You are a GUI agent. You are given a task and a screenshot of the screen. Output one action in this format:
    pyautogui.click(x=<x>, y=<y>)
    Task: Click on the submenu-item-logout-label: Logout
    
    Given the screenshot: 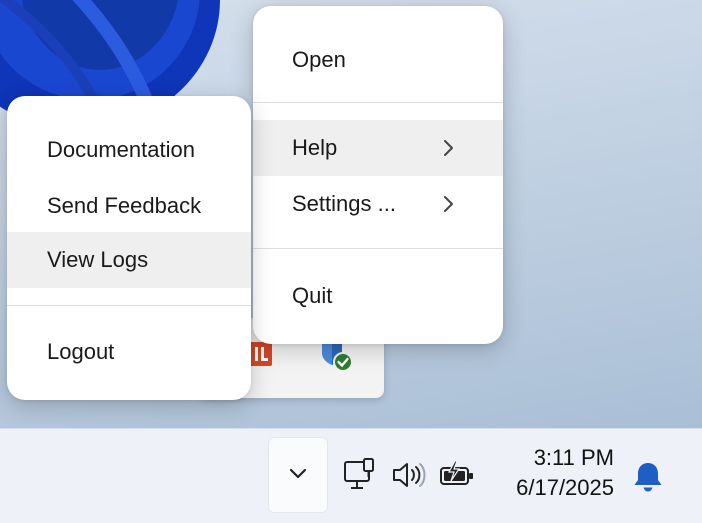 What is the action you would take?
    pyautogui.click(x=81, y=351)
    